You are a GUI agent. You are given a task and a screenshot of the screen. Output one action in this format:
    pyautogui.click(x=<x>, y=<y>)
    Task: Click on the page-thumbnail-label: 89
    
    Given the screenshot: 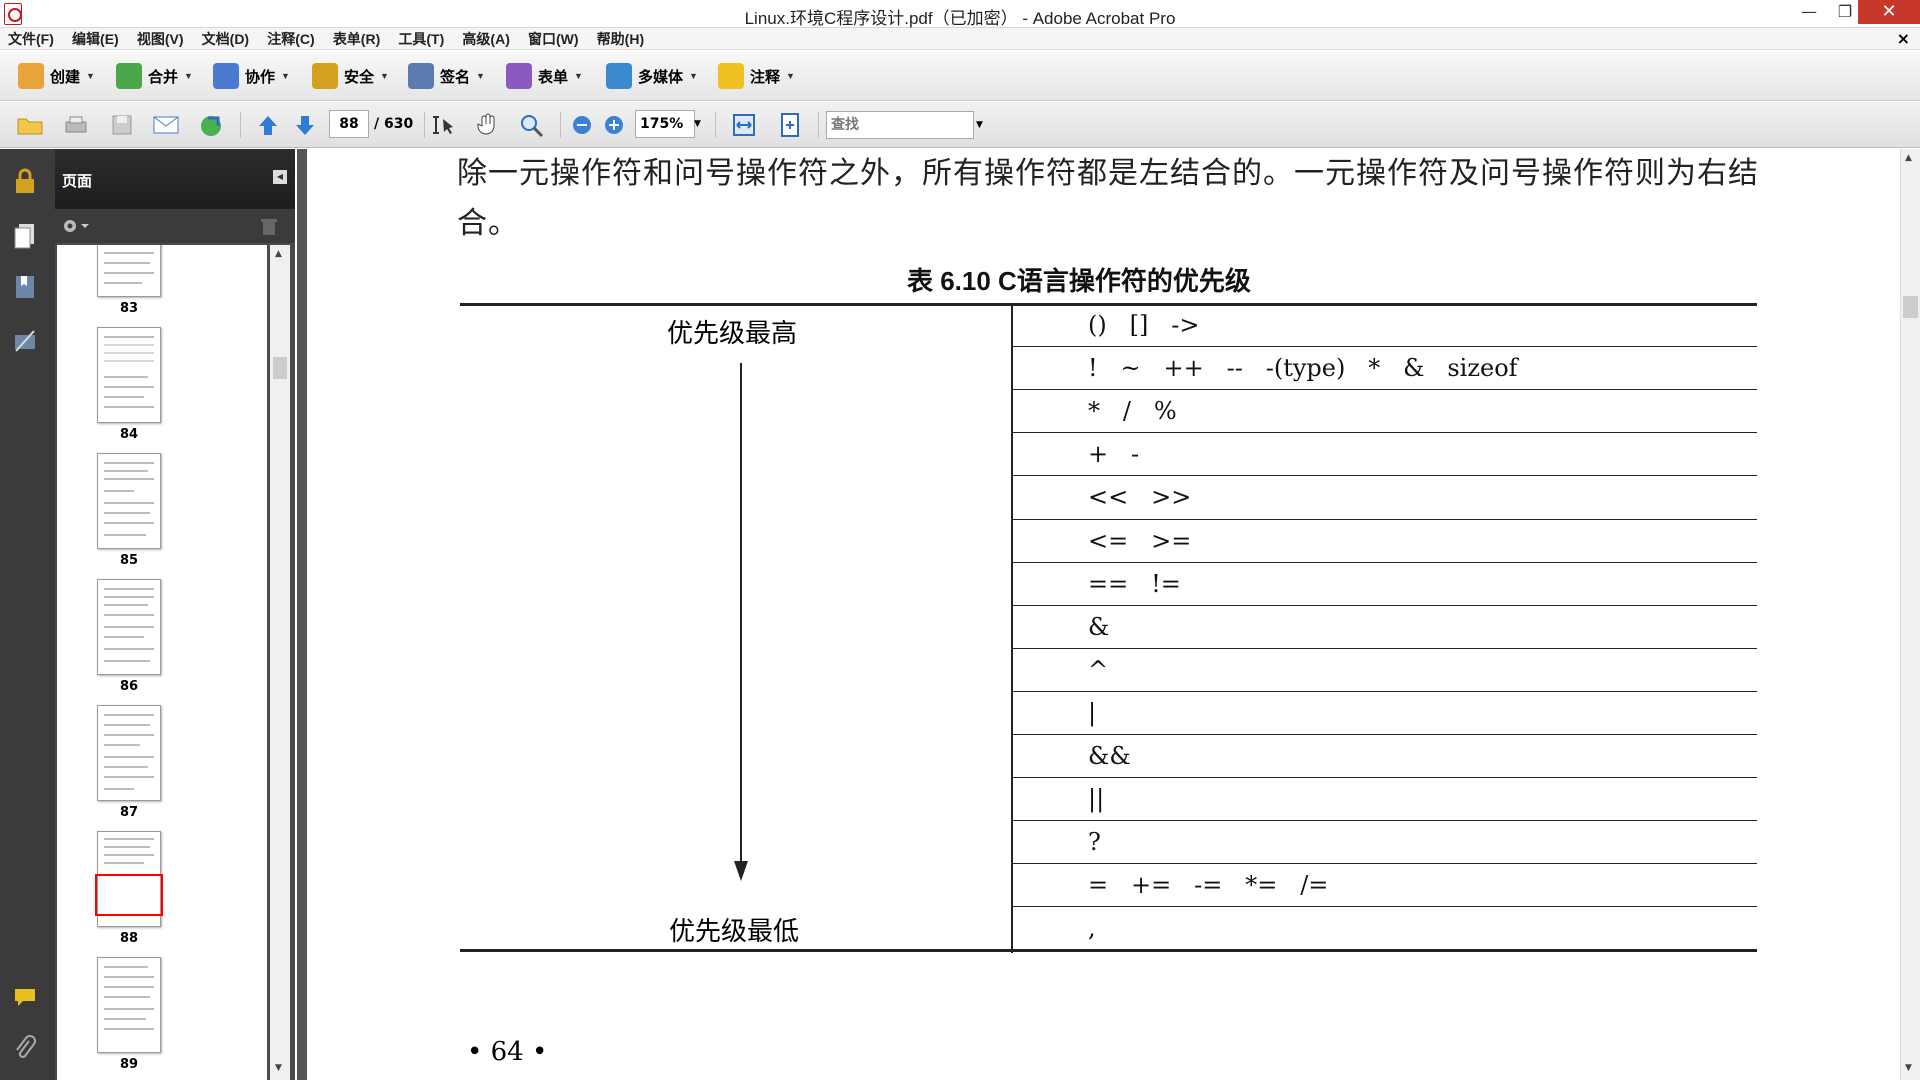 What is the action you would take?
    pyautogui.click(x=129, y=1064)
    